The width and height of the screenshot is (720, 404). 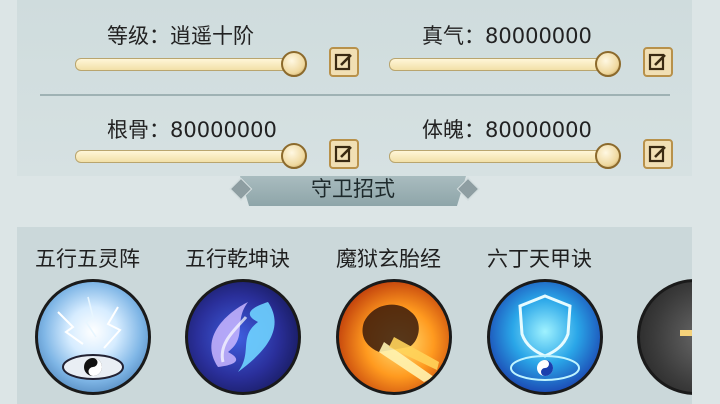 I want to click on section-title: 守卫招式, so click(x=353, y=189).